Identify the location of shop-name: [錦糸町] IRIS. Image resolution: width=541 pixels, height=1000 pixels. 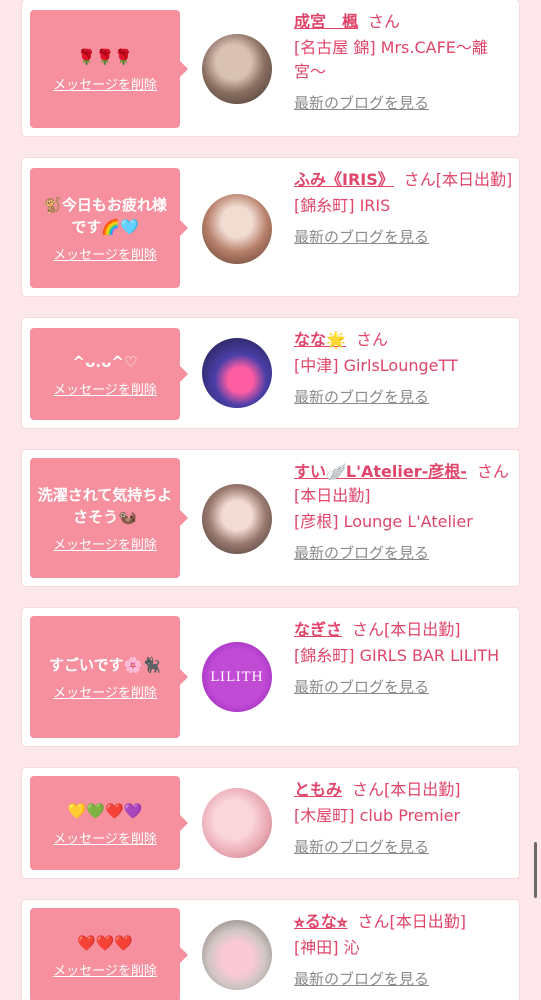
(342, 205).